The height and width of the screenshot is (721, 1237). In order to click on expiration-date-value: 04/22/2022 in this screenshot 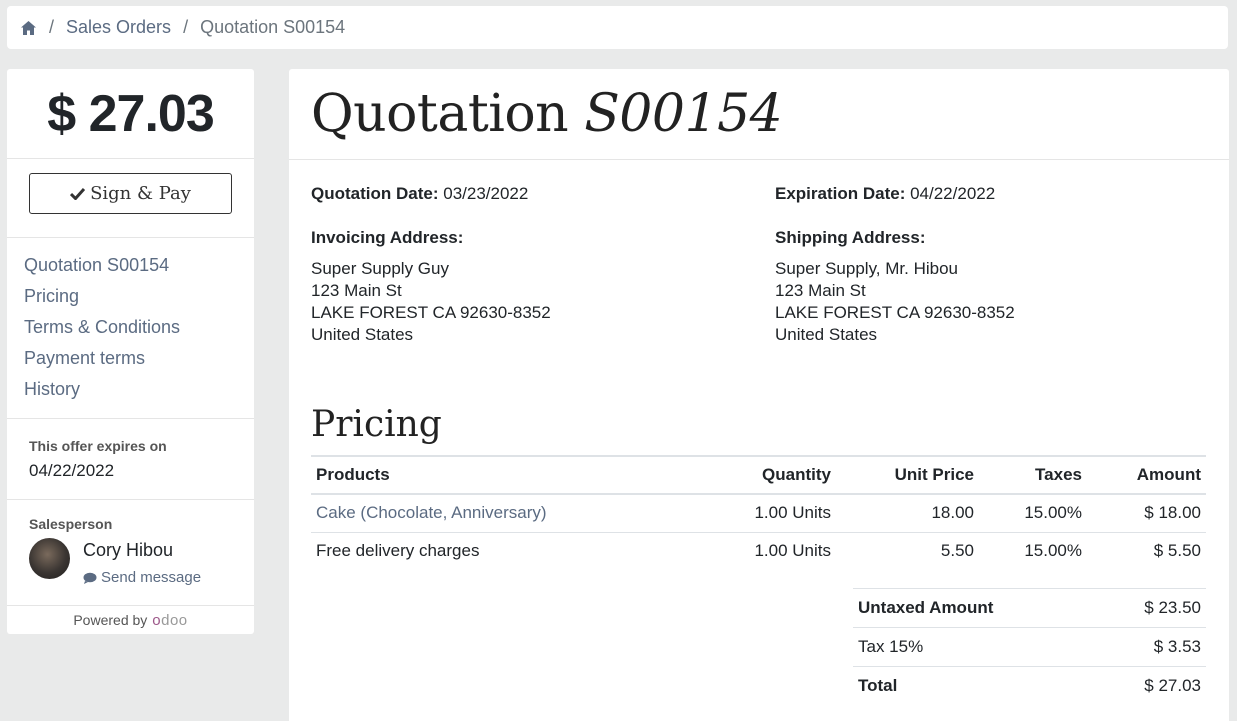, I will do `click(953, 193)`.